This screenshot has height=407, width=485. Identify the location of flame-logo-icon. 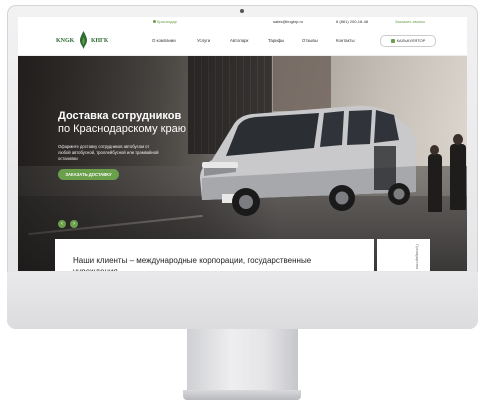
(83, 40).